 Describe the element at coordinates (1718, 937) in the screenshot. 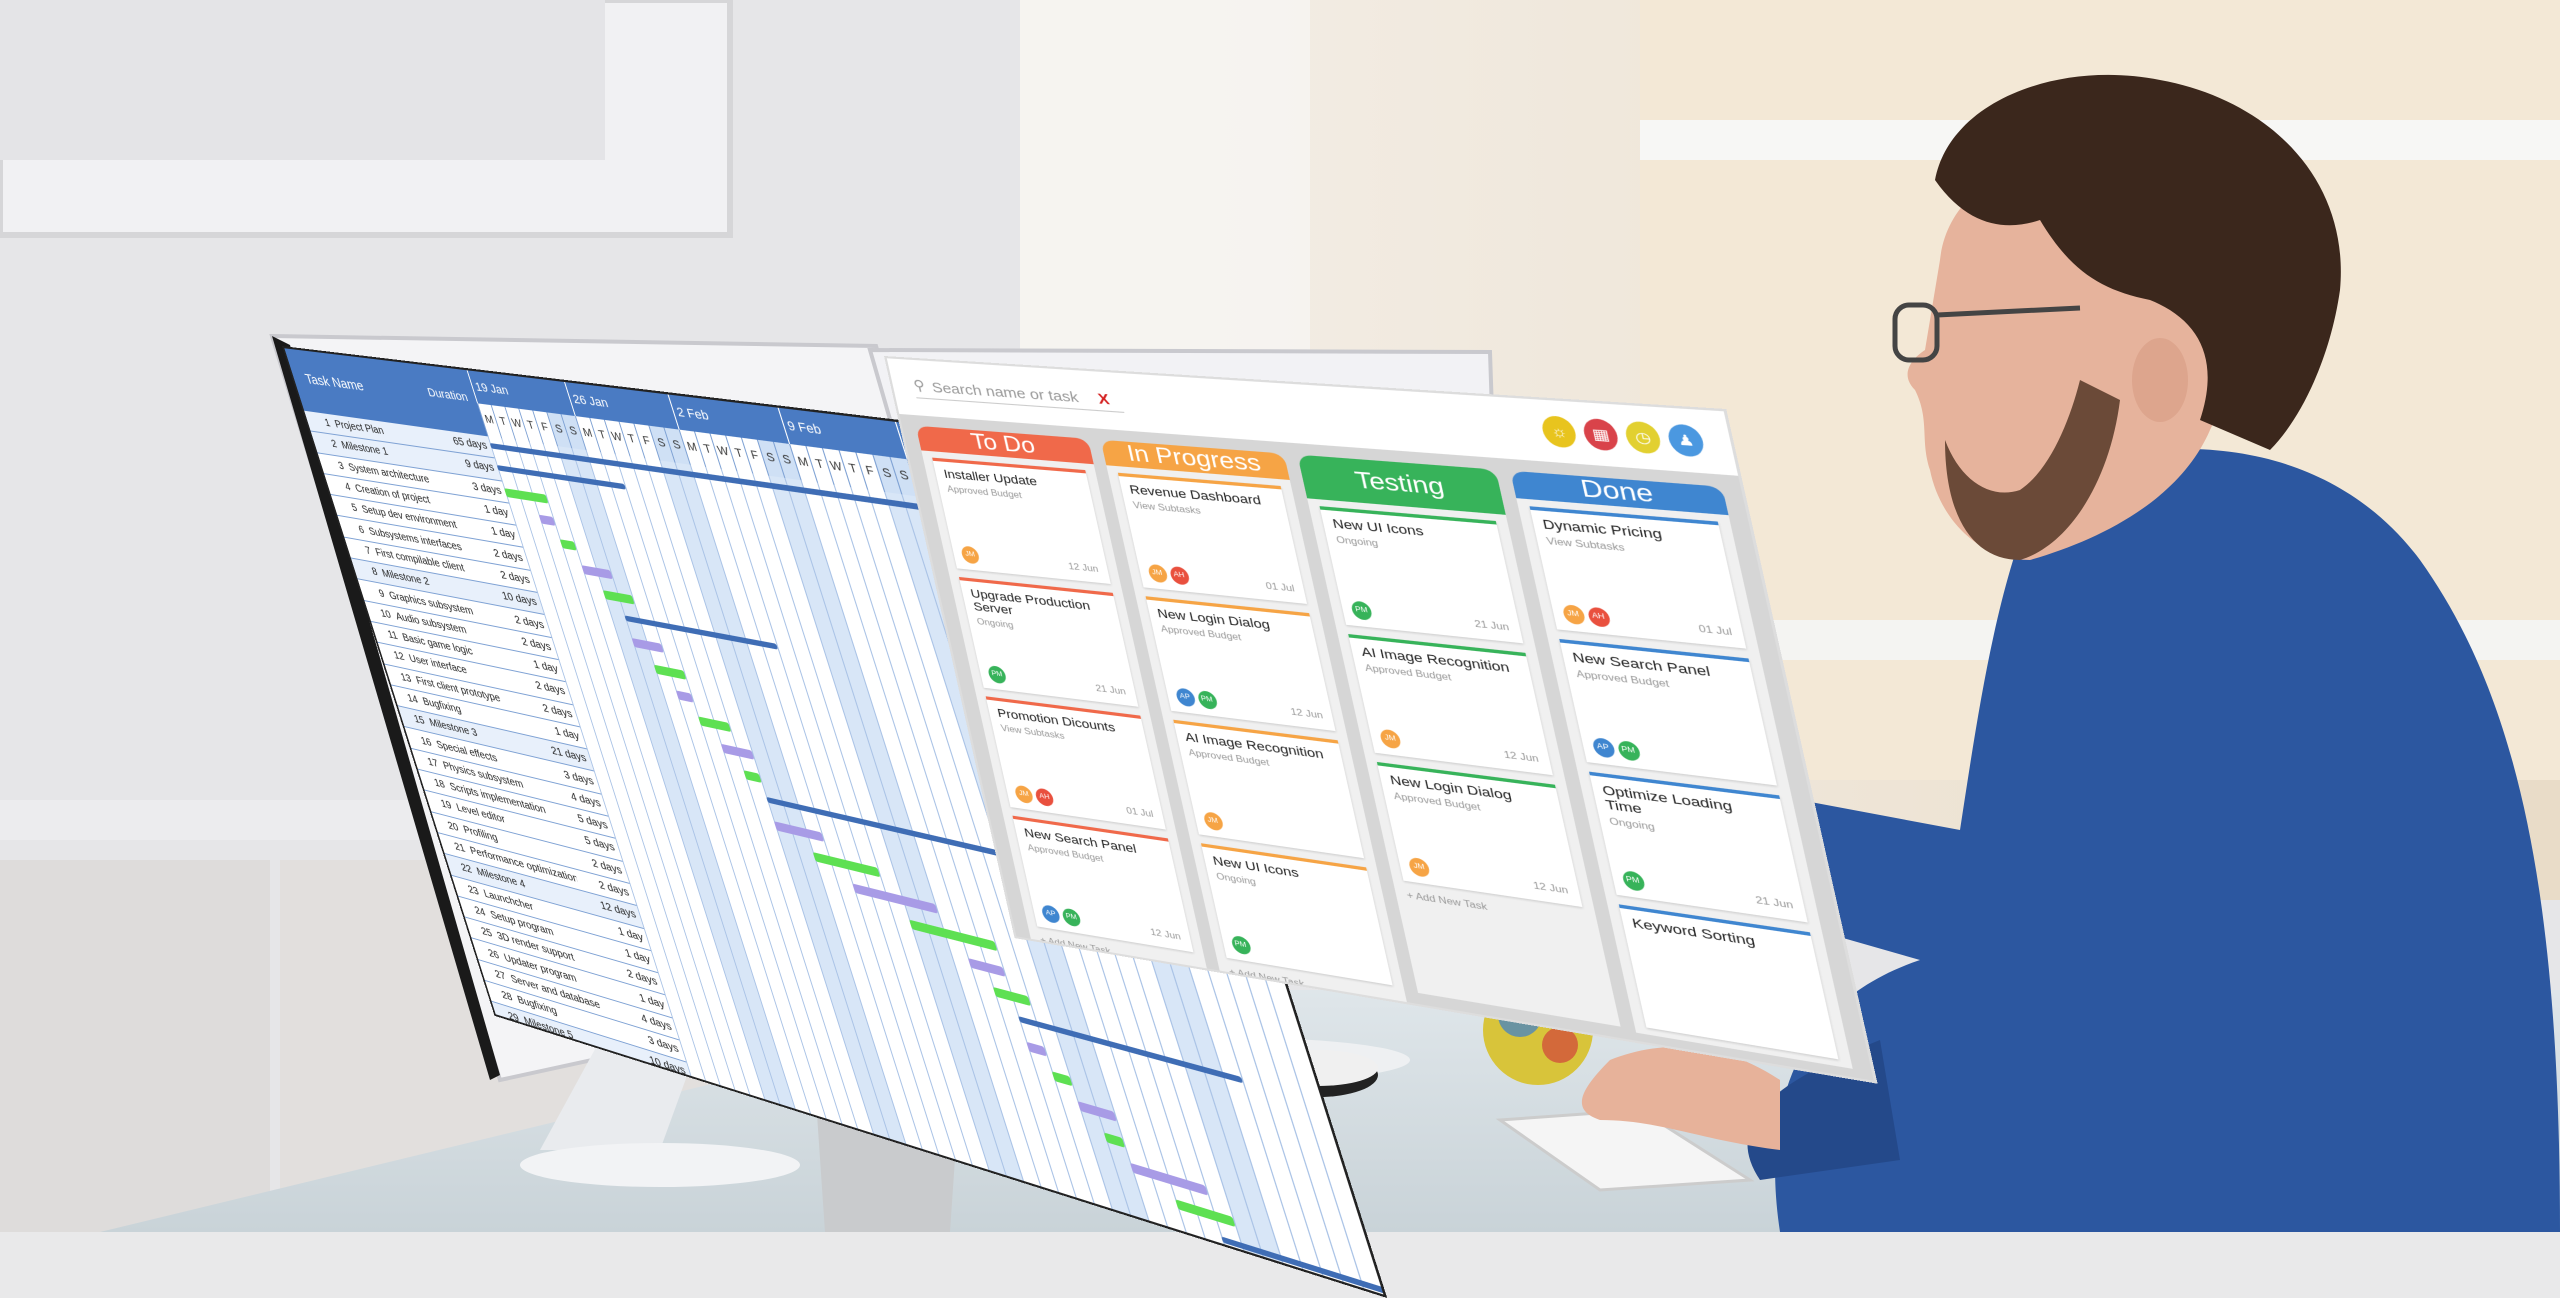

I see `card-title: Keyword Sorting` at that location.